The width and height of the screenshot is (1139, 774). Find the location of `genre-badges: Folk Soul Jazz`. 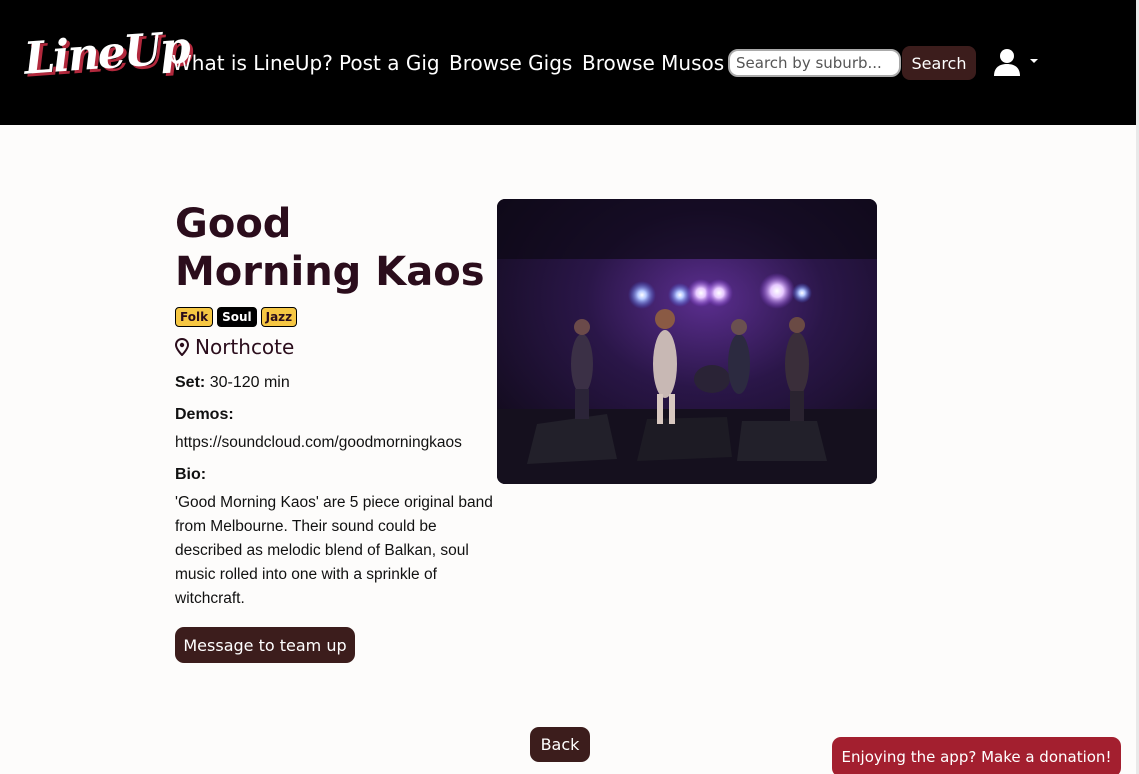

genre-badges: Folk Soul Jazz is located at coordinates (236, 317).